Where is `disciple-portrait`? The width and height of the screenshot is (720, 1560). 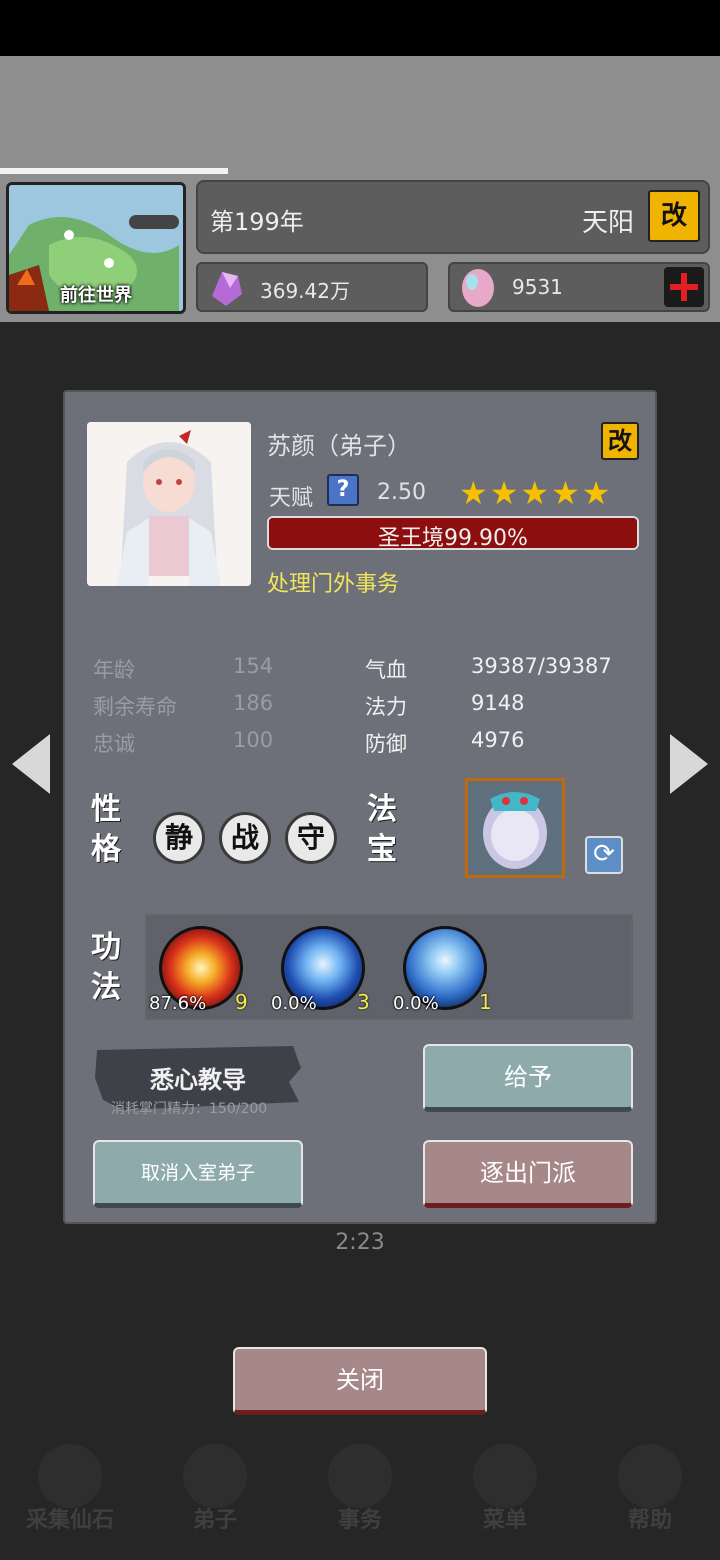
disciple-portrait is located at coordinates (169, 504).